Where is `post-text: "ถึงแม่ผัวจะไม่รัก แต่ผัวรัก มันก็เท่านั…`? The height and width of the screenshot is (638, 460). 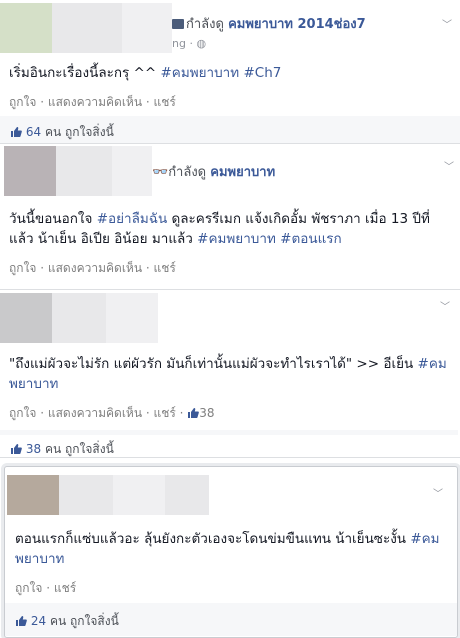 post-text: "ถึงแม่ผัวจะไม่รัก แต่ผัวรัก มันก็เท่านั… is located at coordinates (228, 374).